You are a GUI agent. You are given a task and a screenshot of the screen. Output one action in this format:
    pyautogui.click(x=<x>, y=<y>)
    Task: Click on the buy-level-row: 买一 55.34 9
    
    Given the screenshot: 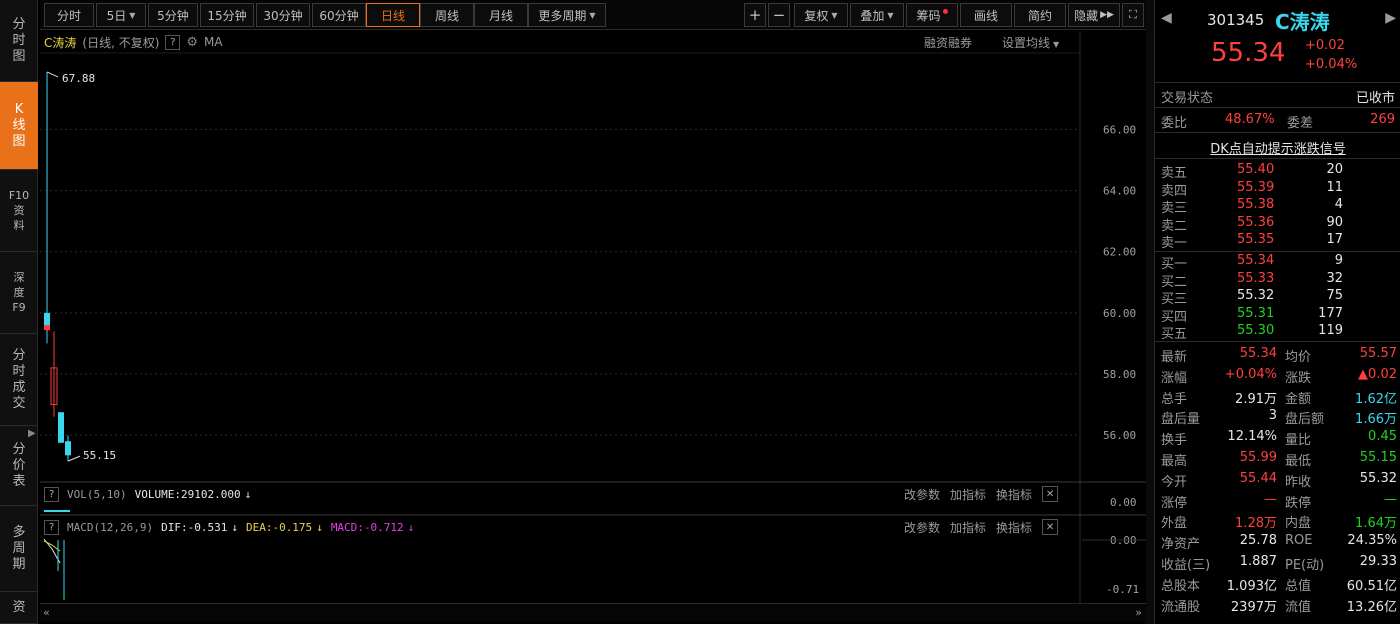 What is the action you would take?
    pyautogui.click(x=1277, y=262)
    